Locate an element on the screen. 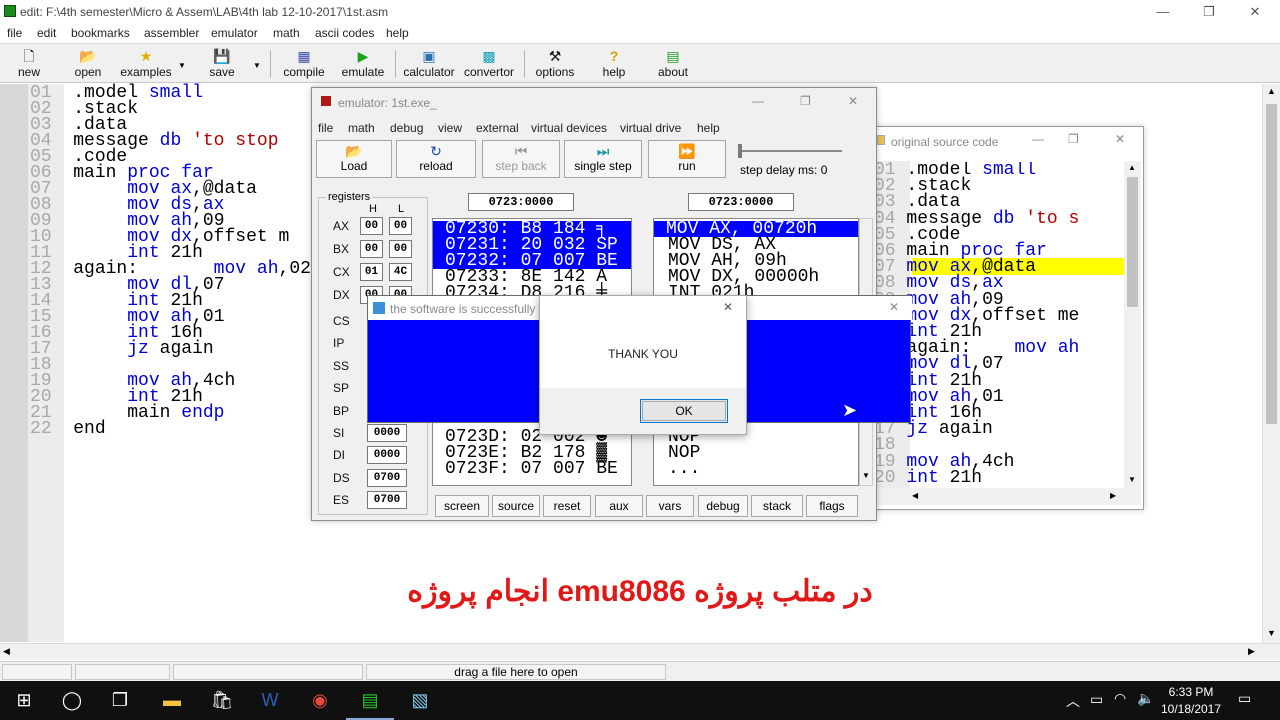 This screenshot has width=1280, height=720. windows-start-icon: ⊞ is located at coordinates (24, 700).